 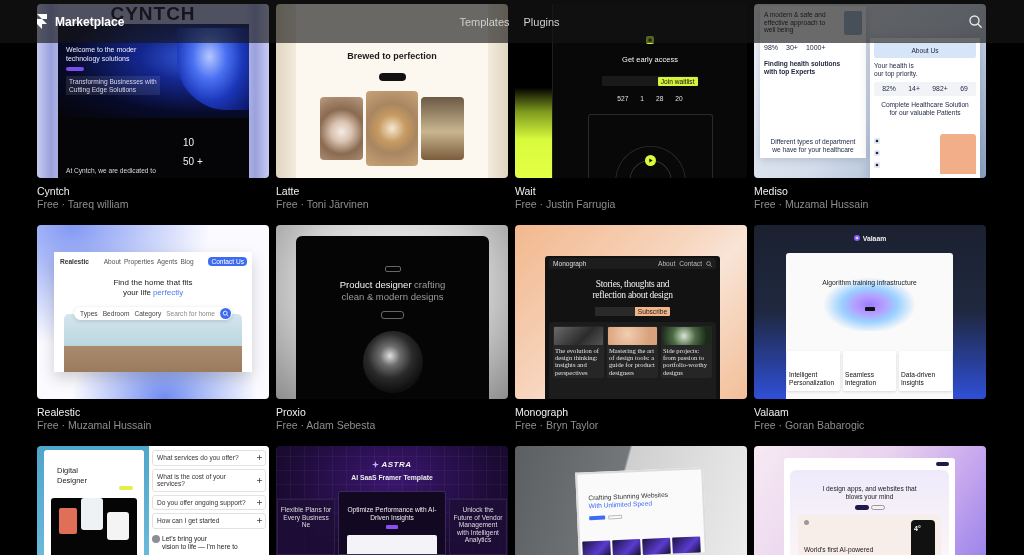 I want to click on preview-heading: crafting, so click(x=430, y=285).